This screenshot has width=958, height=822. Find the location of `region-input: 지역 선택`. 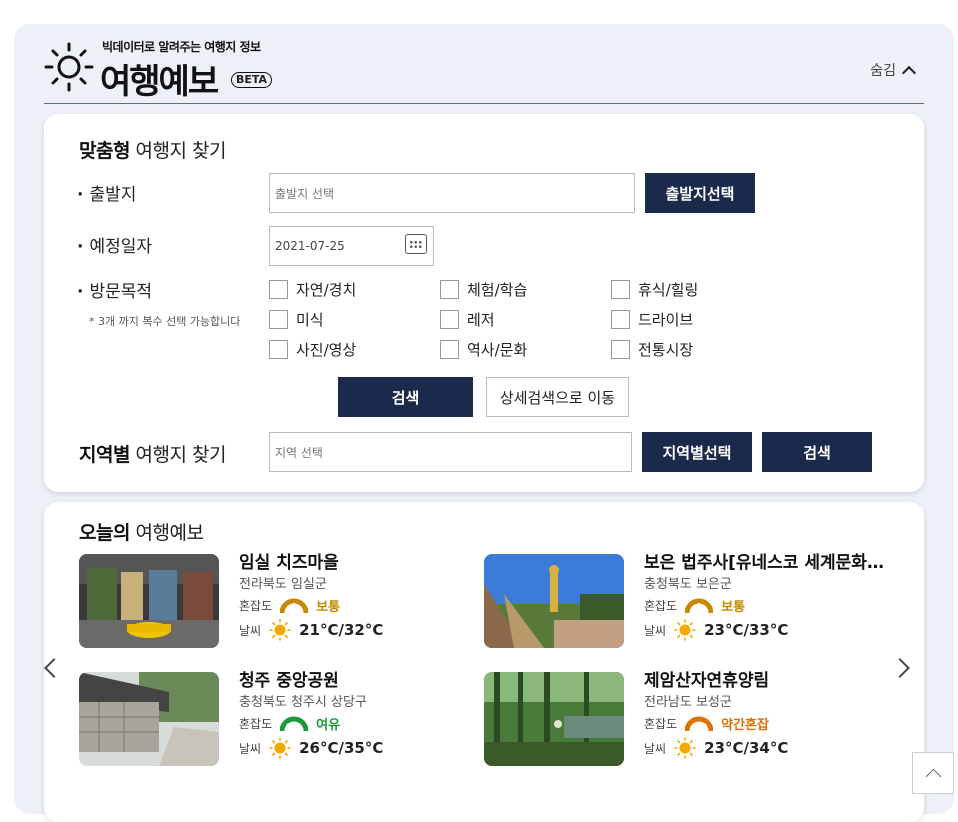

region-input: 지역 선택 is located at coordinates (450, 452).